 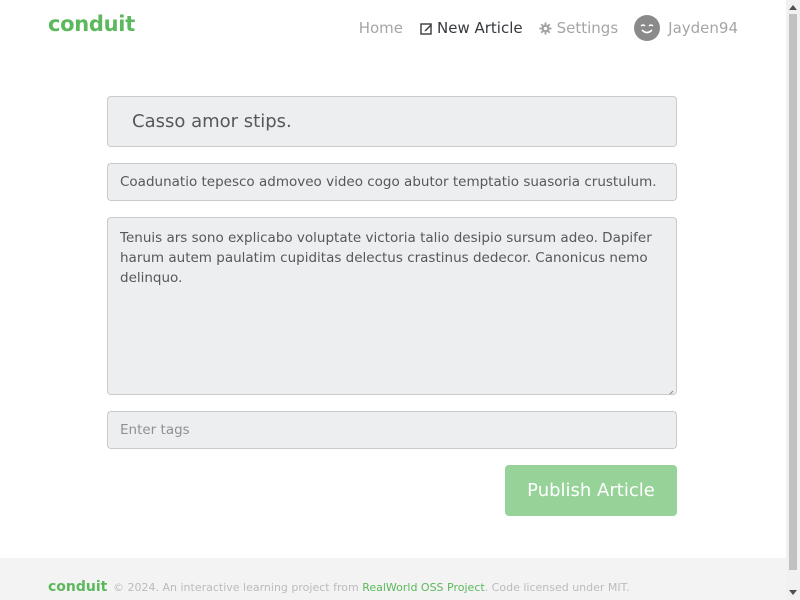 What do you see at coordinates (591, 490) in the screenshot?
I see `publish-article-button: Publish Article` at bounding box center [591, 490].